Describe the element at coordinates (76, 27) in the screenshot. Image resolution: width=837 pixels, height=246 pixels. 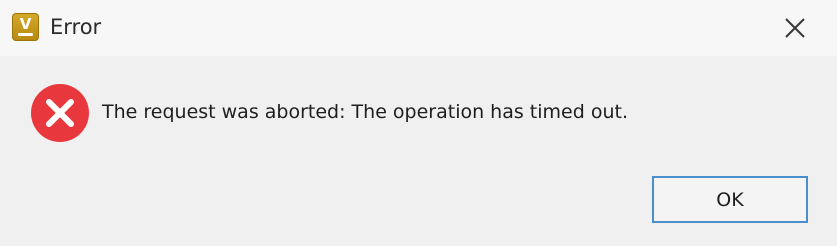
I see `window-title: Error` at that location.